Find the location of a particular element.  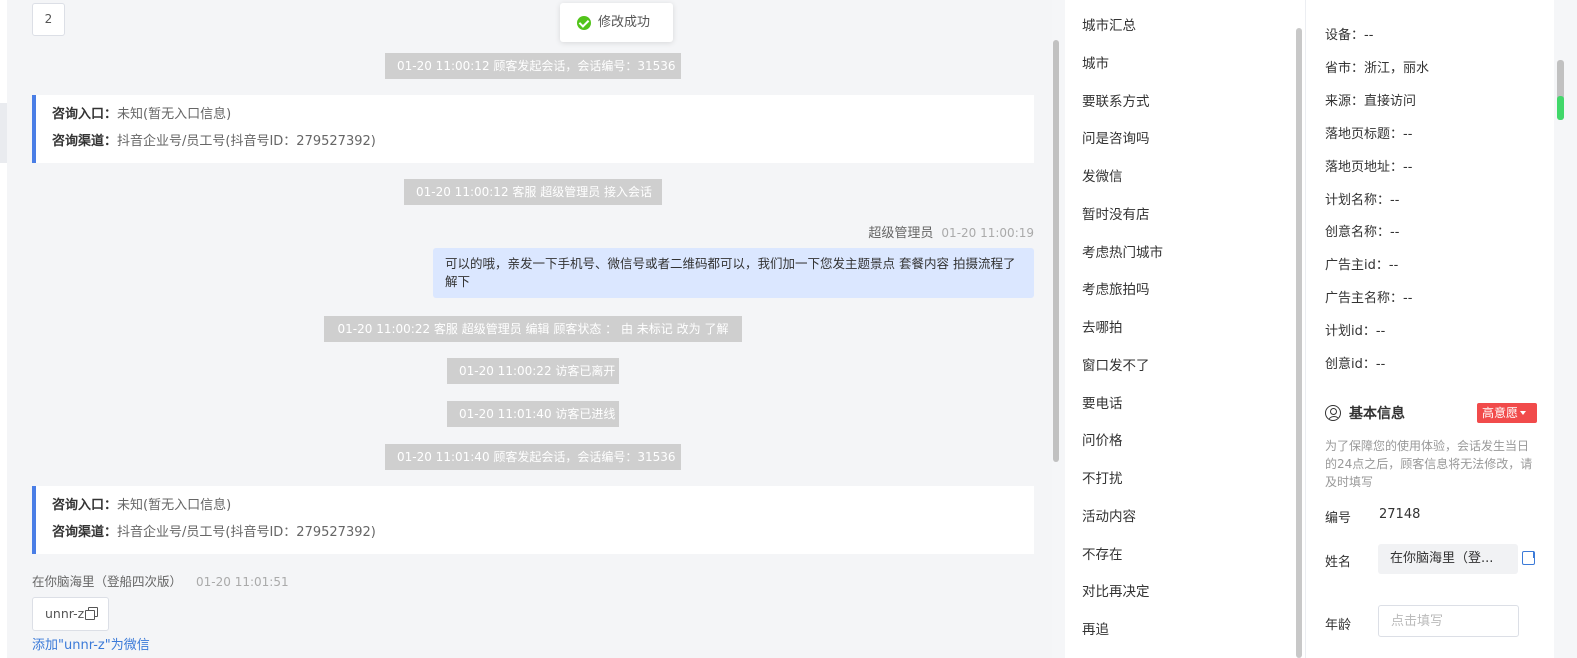

tag-item: 窗口发不了 is located at coordinates (1116, 364).